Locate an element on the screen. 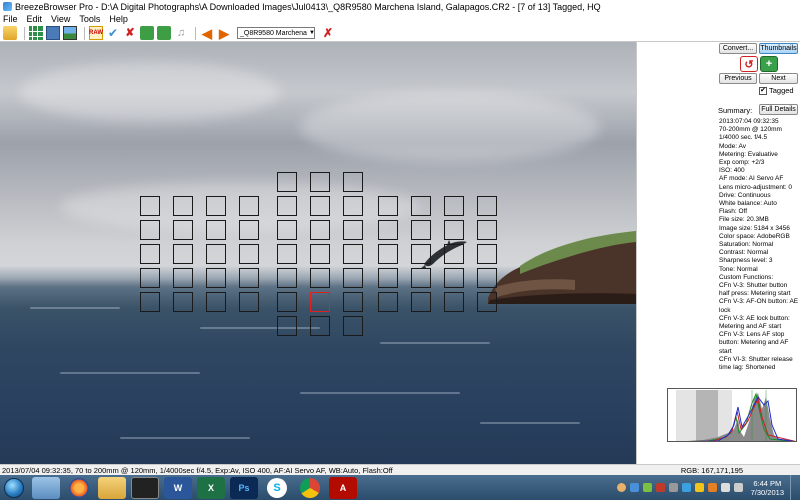 This screenshot has width=800, height=500. volume-icon is located at coordinates (738, 487).